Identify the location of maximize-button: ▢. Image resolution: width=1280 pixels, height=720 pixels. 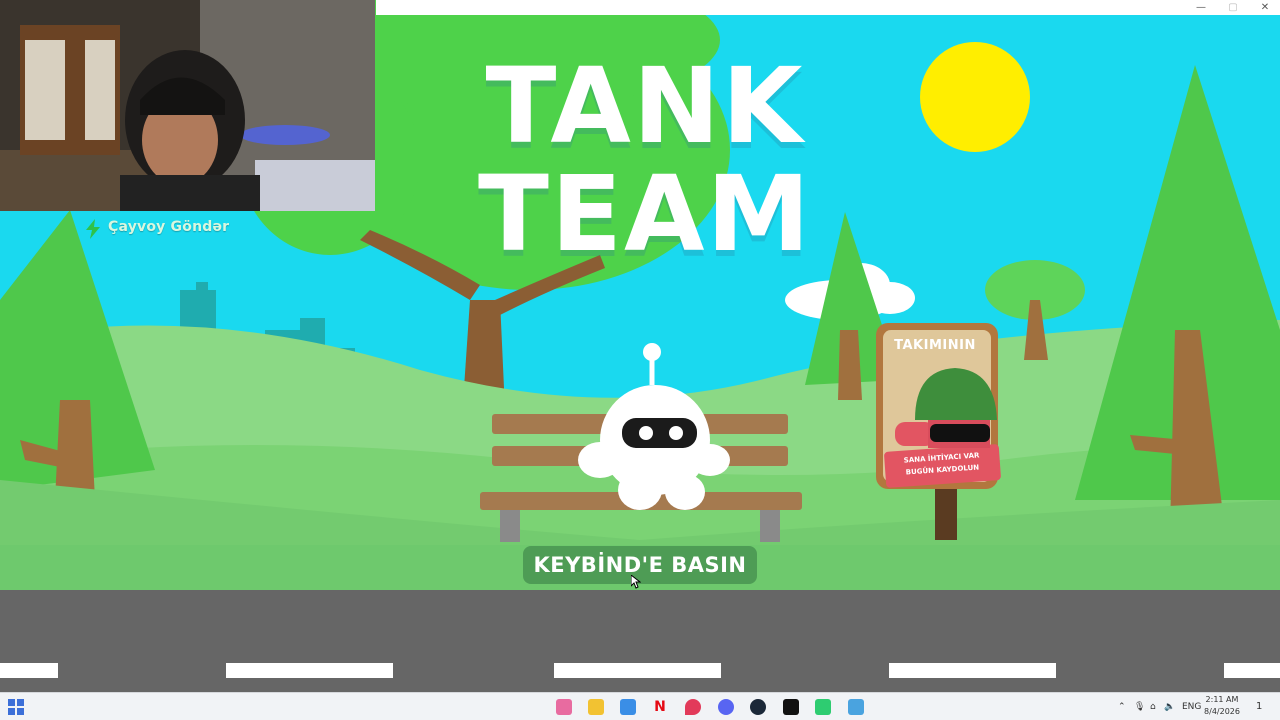
(1233, 7).